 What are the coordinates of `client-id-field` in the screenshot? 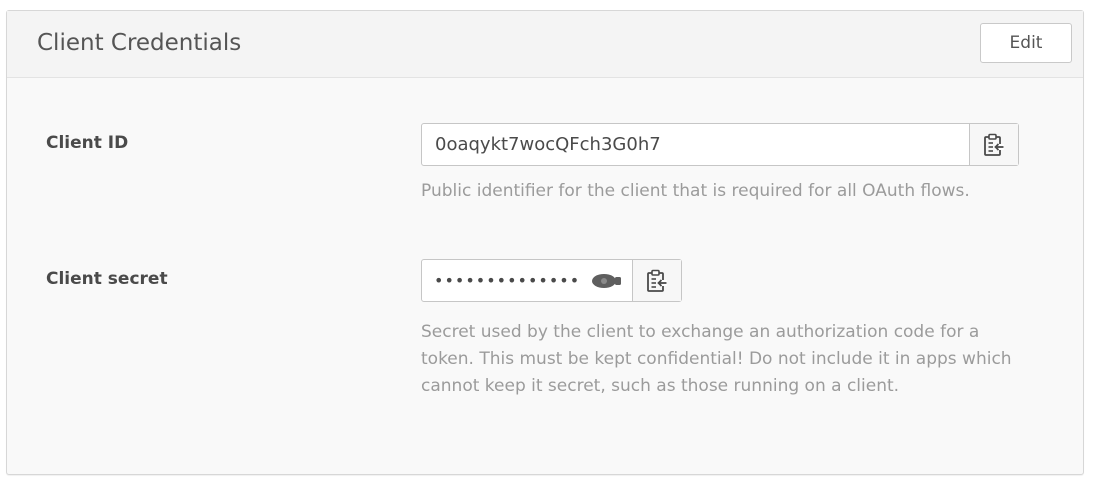 It's located at (720, 144).